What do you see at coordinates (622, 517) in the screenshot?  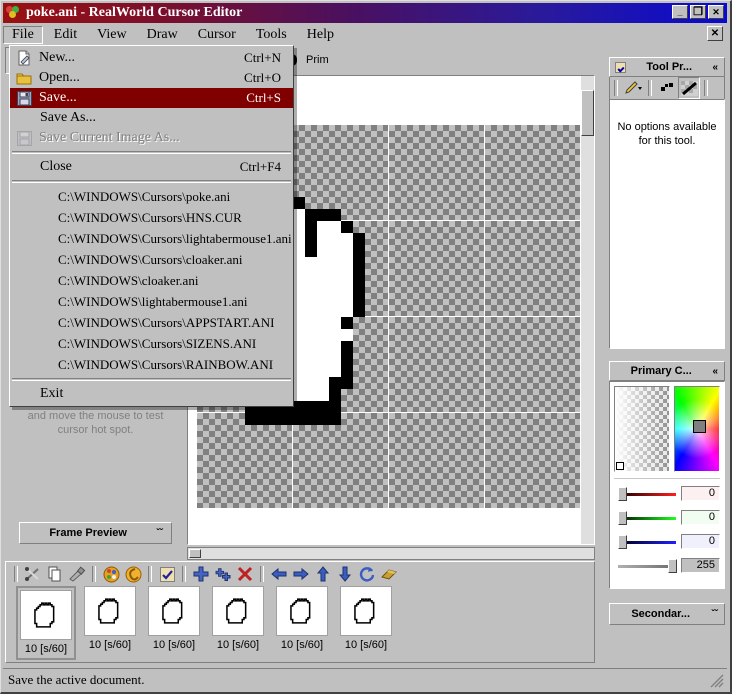 I see `green-slider-knob` at bounding box center [622, 517].